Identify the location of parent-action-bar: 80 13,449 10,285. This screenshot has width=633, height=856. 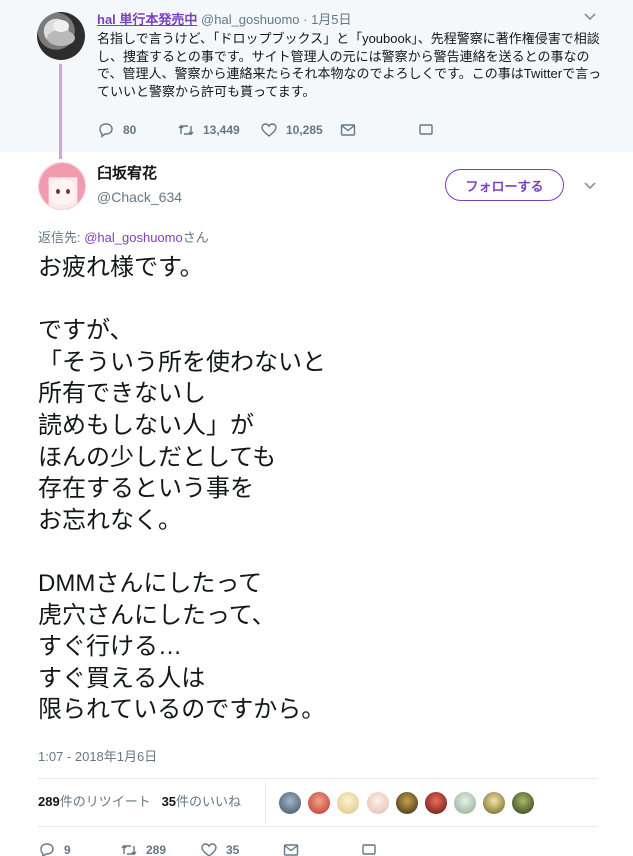
(307, 130).